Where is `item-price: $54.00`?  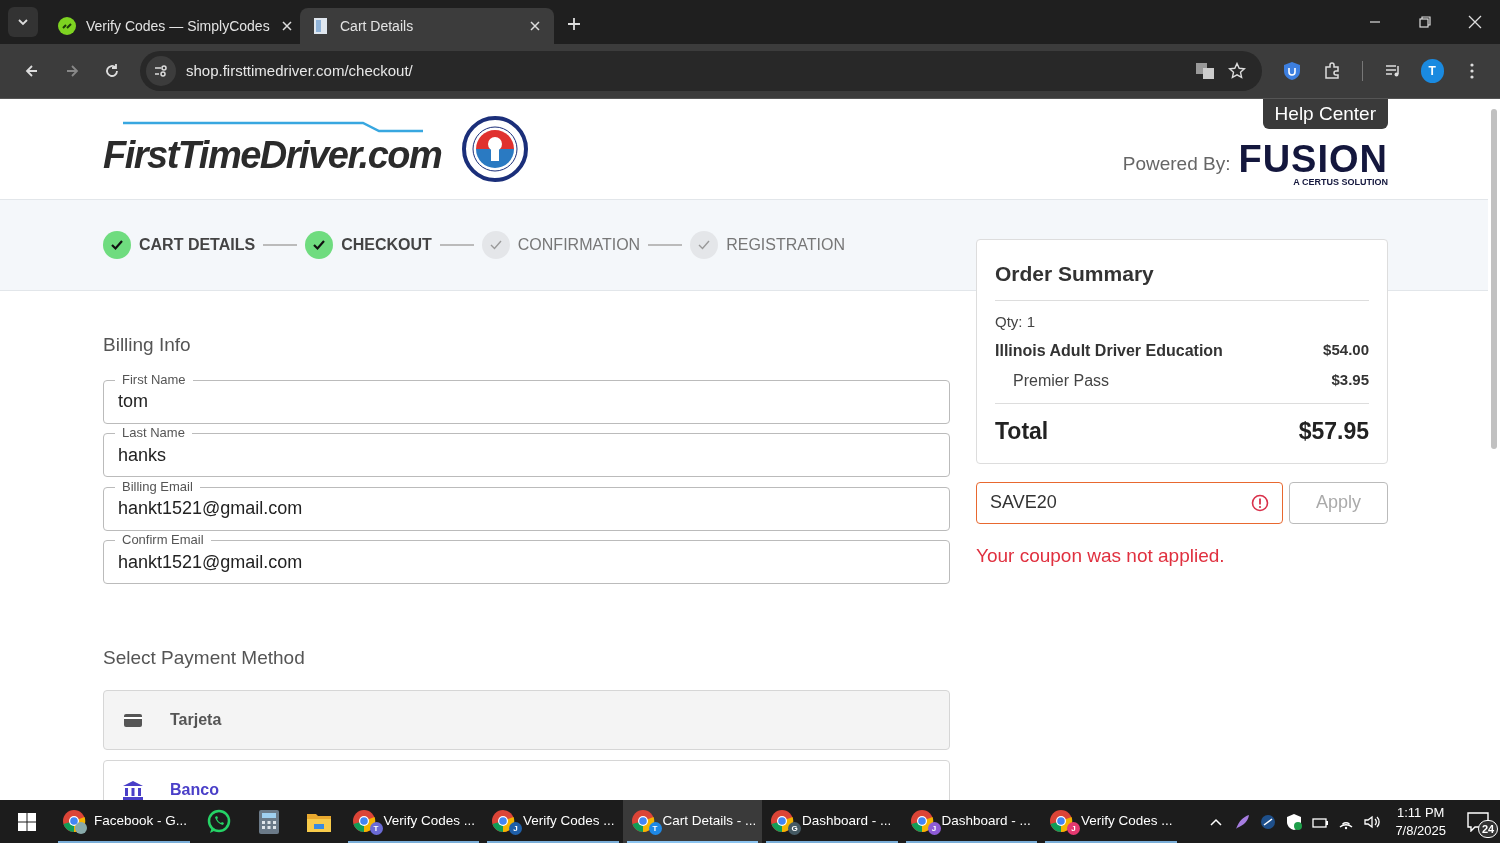 item-price: $54.00 is located at coordinates (1346, 350).